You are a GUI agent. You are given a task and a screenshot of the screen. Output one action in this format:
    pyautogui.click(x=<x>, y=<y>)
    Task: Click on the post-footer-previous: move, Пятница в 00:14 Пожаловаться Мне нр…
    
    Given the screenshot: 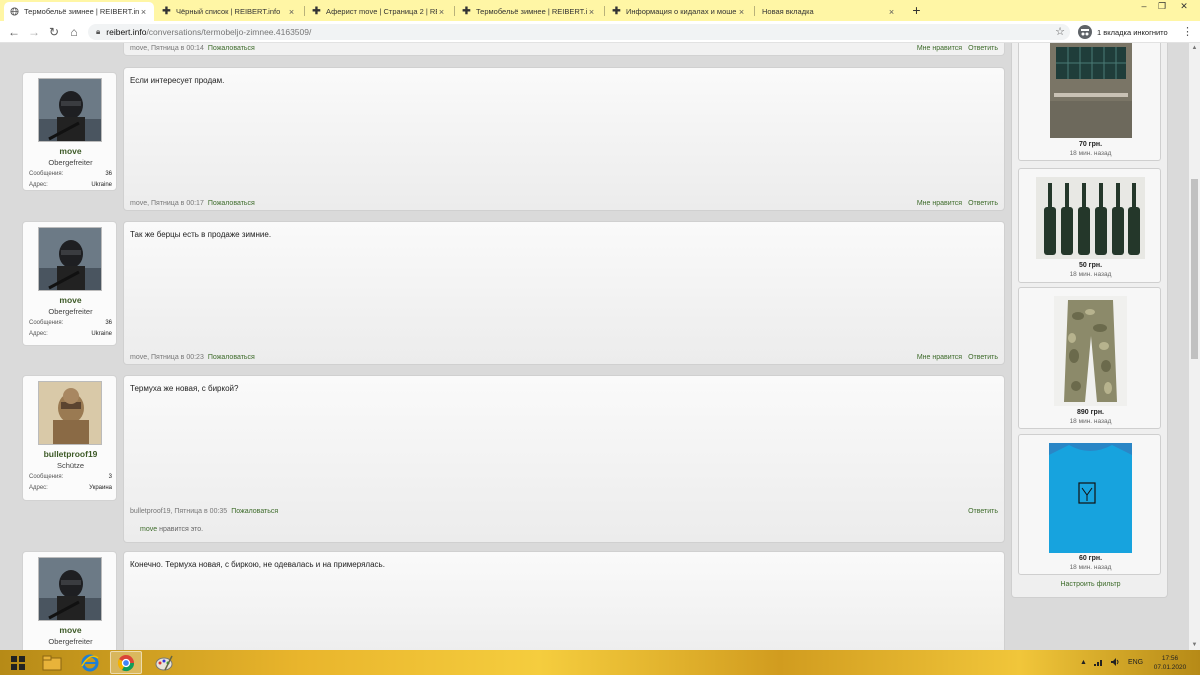 What is the action you would take?
    pyautogui.click(x=564, y=49)
    